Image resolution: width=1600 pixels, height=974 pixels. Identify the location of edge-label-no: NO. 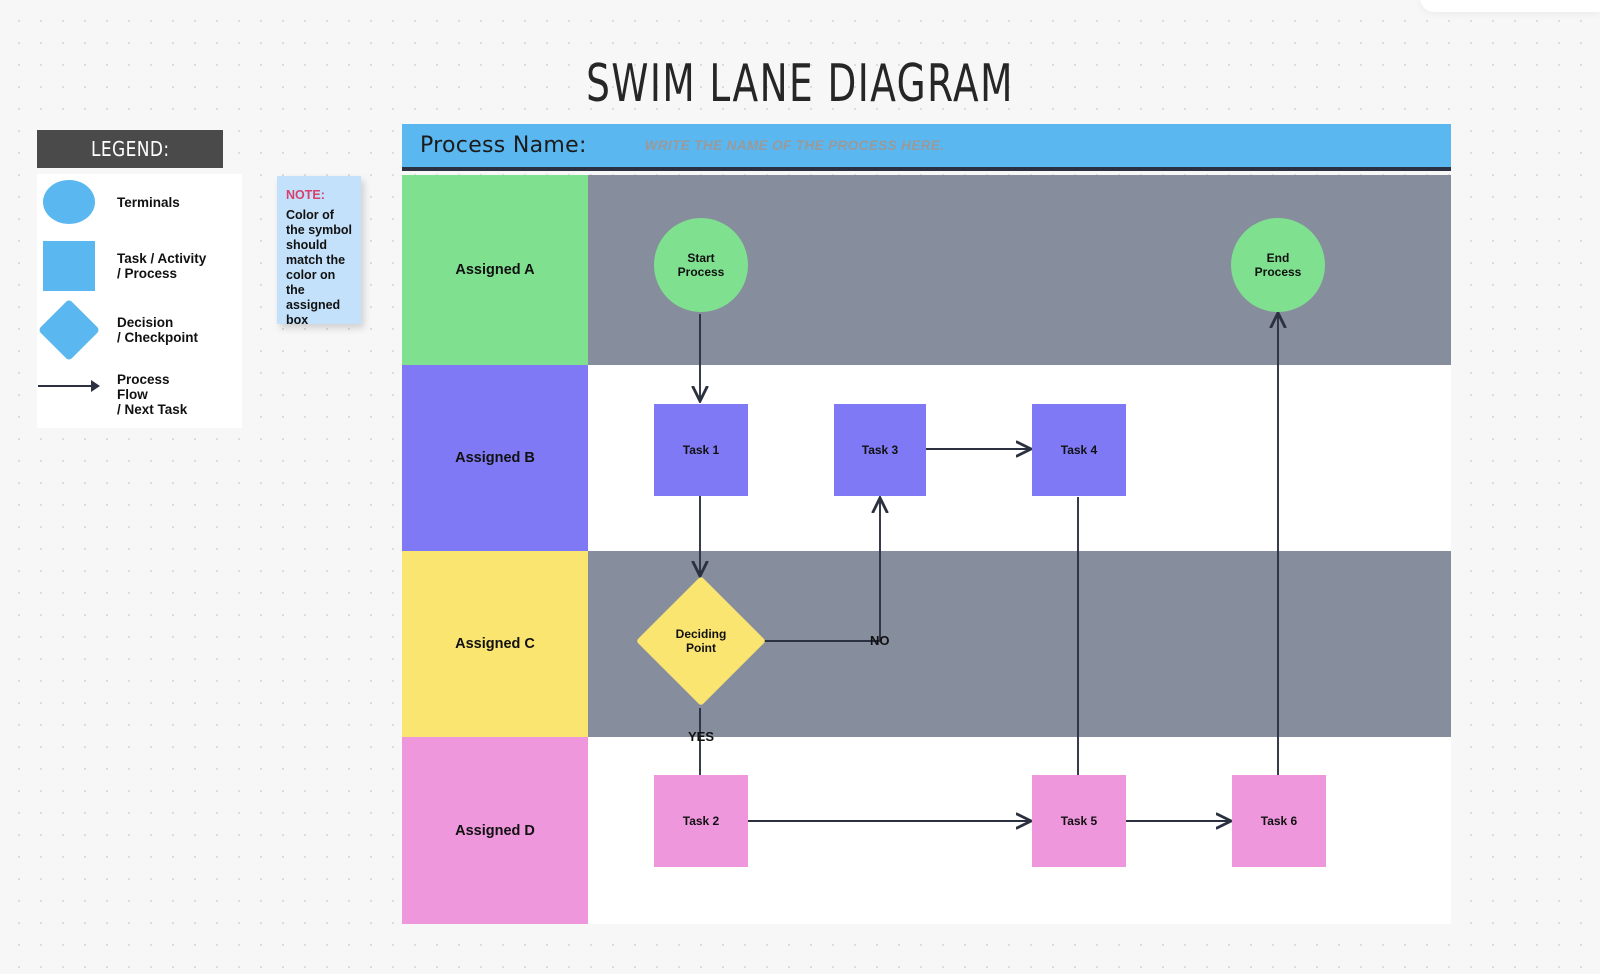
(880, 640).